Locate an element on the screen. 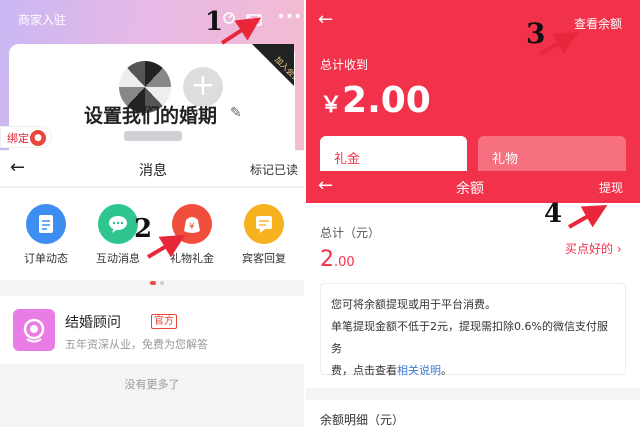 The height and width of the screenshot is (427, 640). balance-int: 2 is located at coordinates (327, 259).